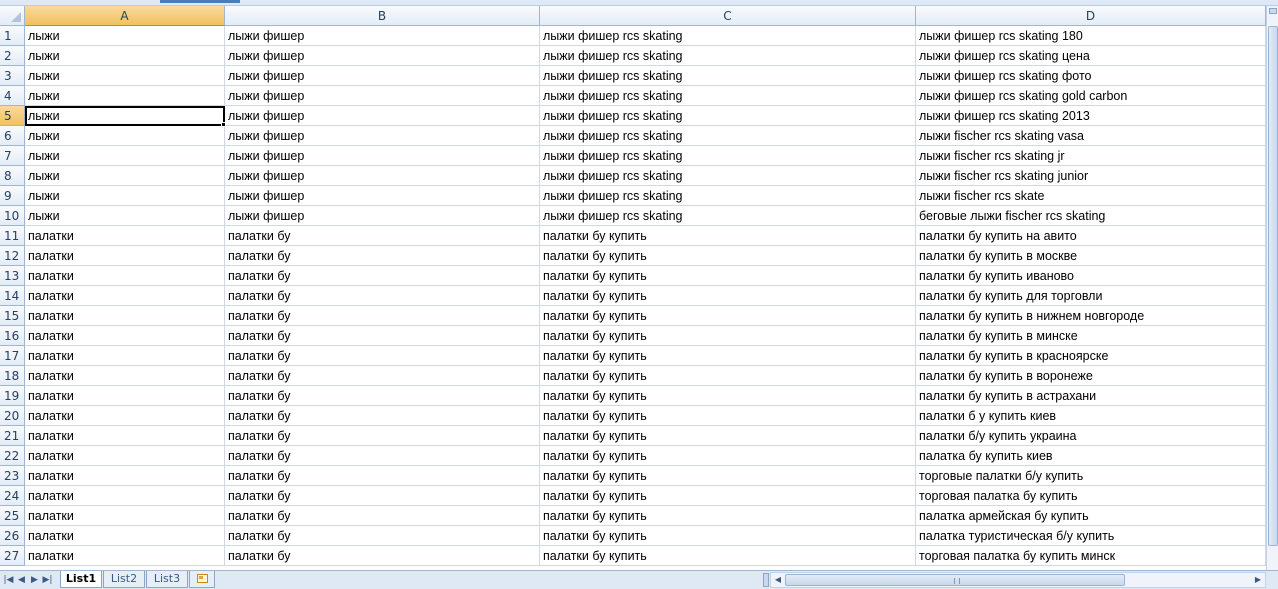  What do you see at coordinates (202, 579) in the screenshot?
I see `insert-sheet-button` at bounding box center [202, 579].